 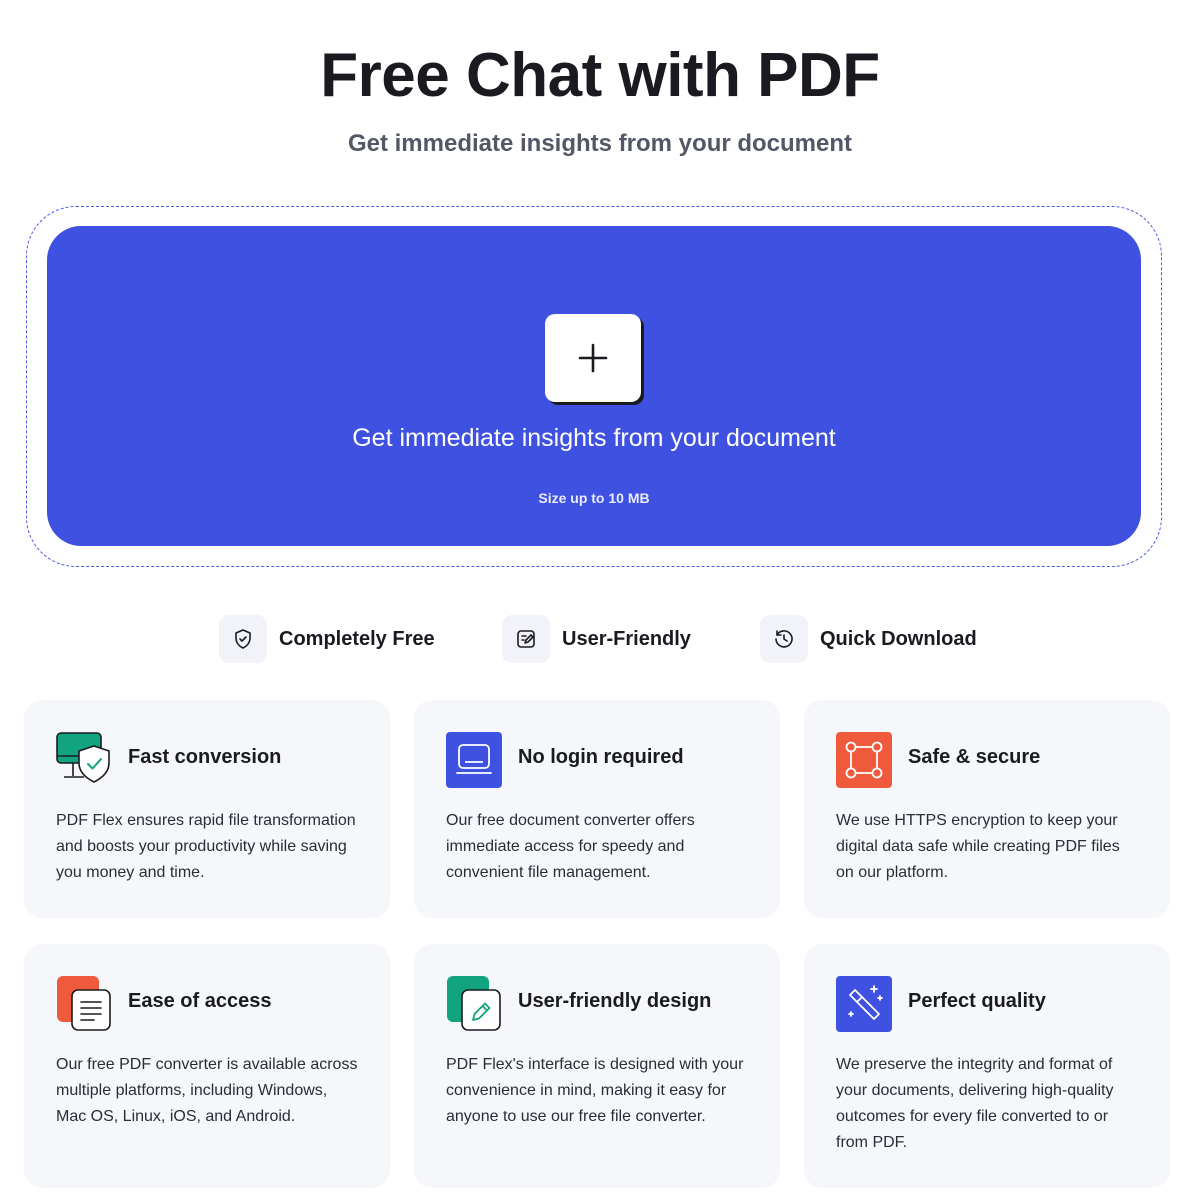 I want to click on card-title: User-friendly design, so click(x=615, y=1001).